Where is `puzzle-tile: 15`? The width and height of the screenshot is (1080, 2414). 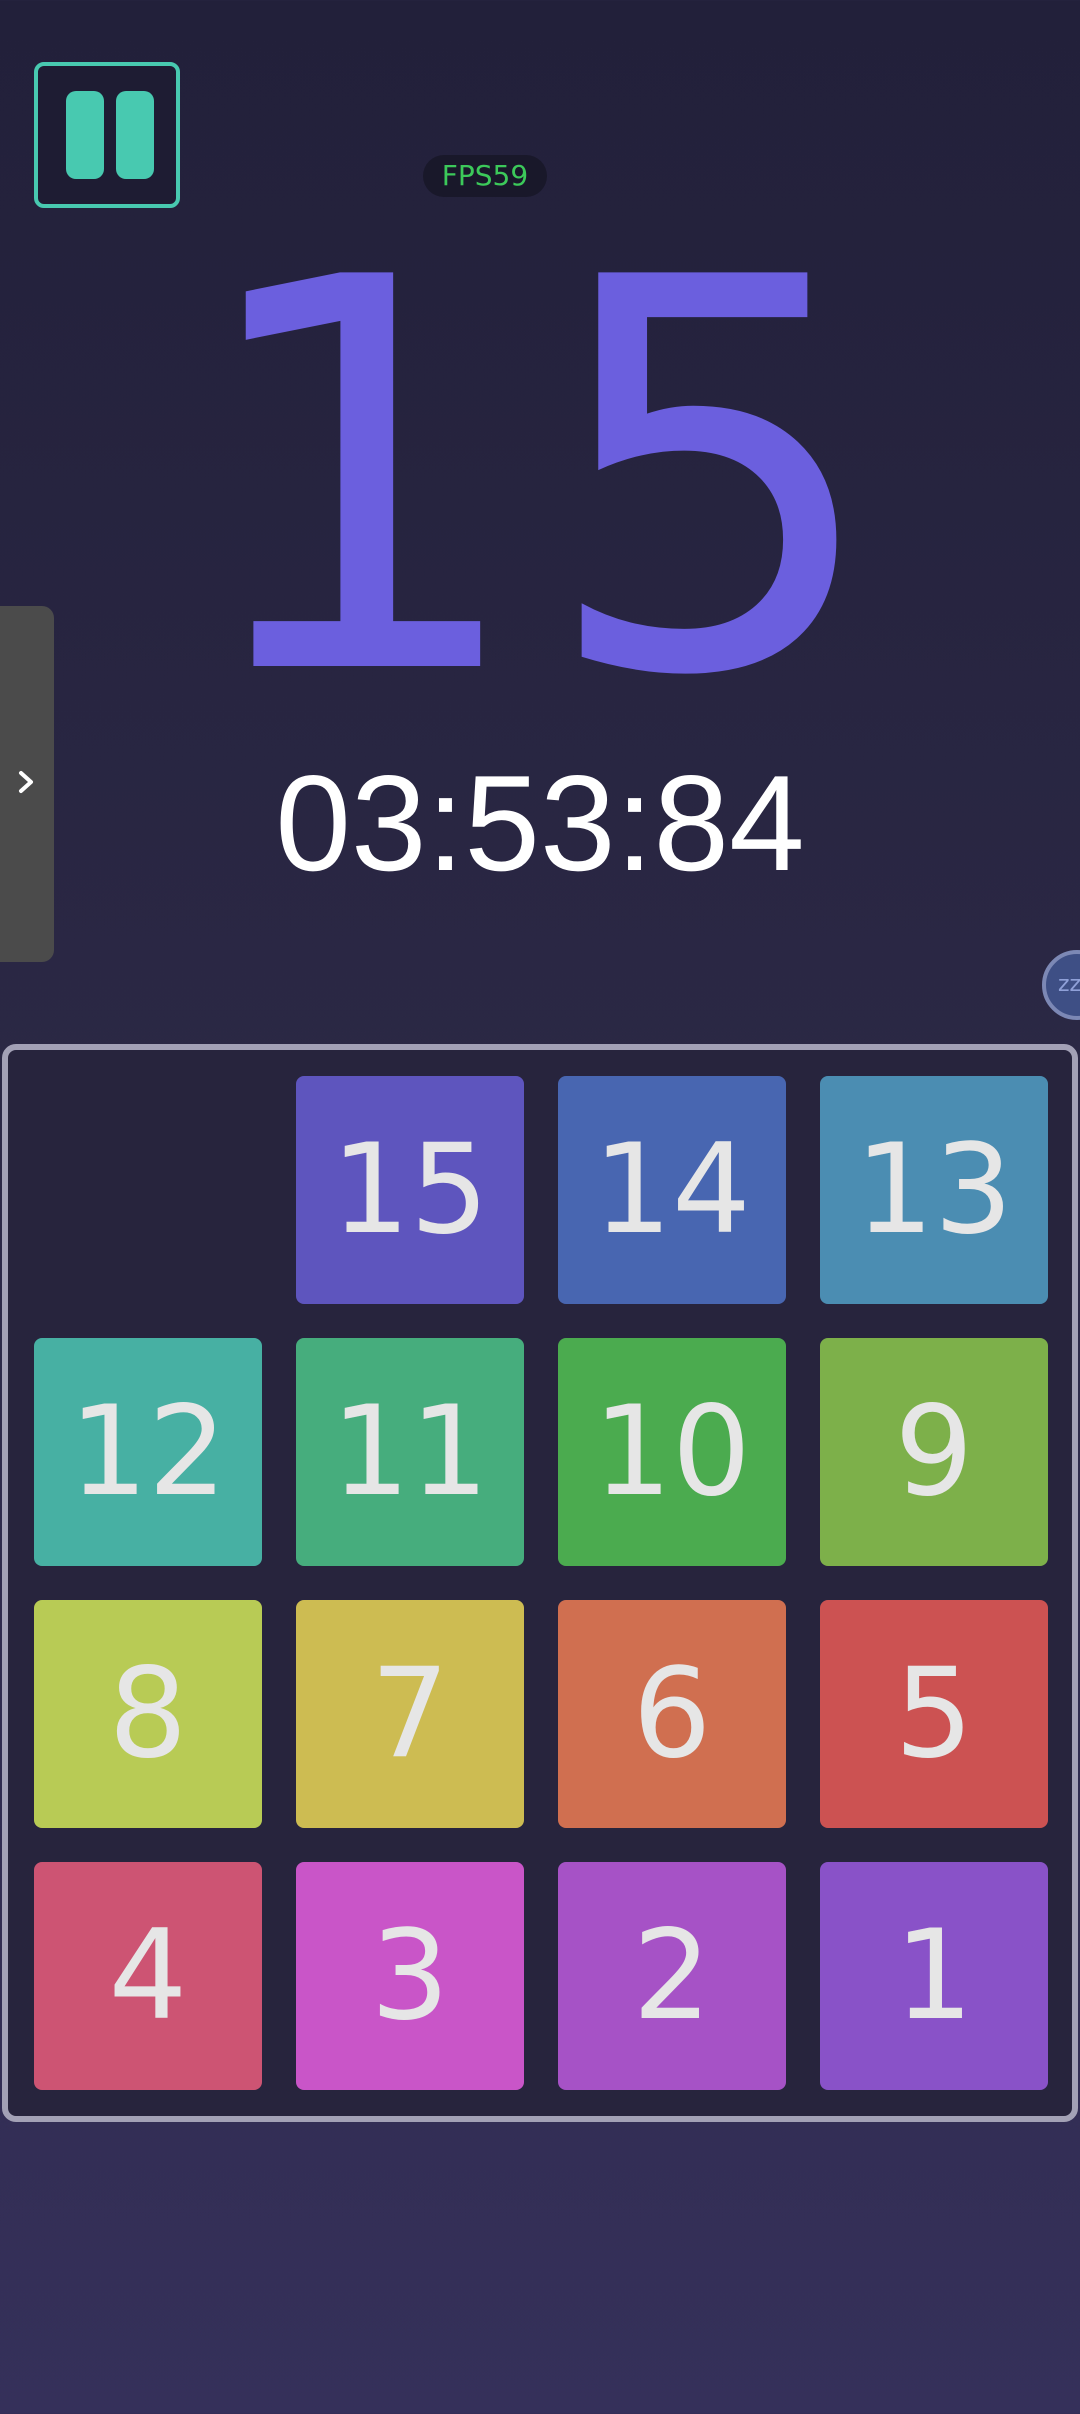
puzzle-tile: 15 is located at coordinates (410, 1190).